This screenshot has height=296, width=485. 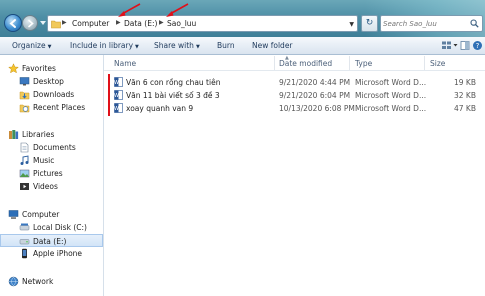 What do you see at coordinates (425, 23) in the screenshot?
I see `search-input` at bounding box center [425, 23].